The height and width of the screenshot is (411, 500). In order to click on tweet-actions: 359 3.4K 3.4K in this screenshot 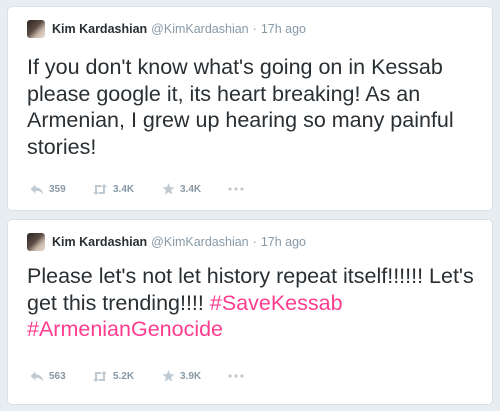, I will do `click(137, 189)`.